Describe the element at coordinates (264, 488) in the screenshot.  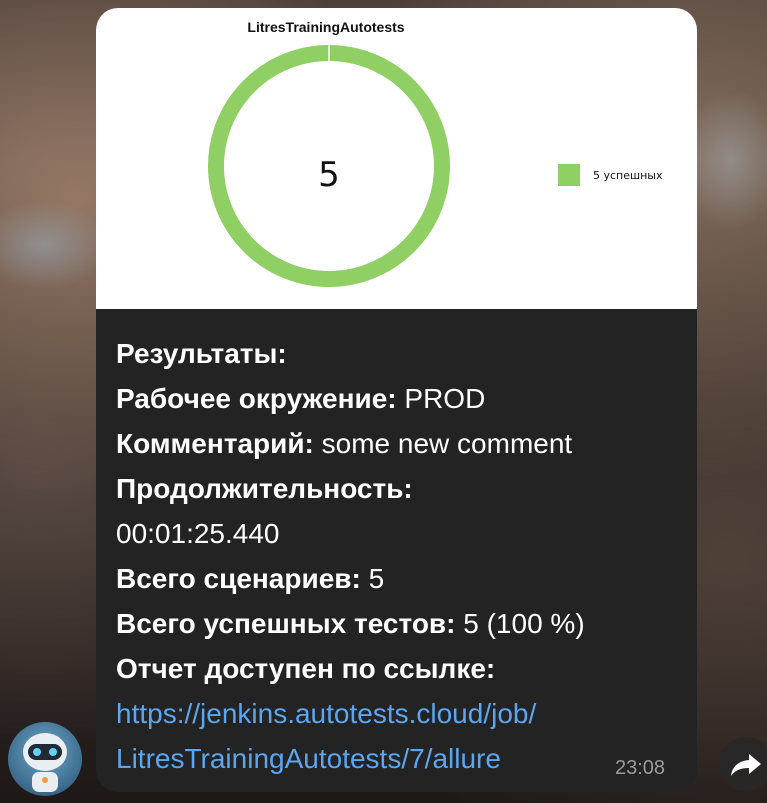
I see `duration-label: Продолжительность:` at that location.